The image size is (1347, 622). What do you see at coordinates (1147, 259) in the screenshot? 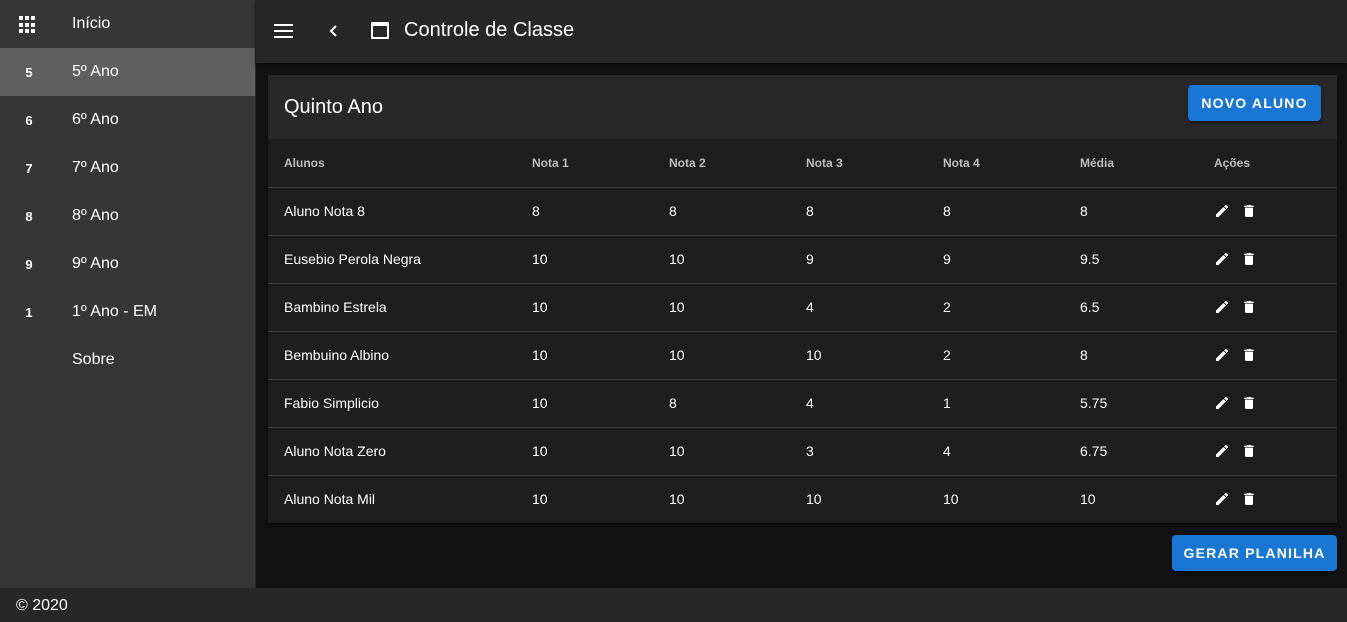
I see `average-cell: 9.5` at bounding box center [1147, 259].